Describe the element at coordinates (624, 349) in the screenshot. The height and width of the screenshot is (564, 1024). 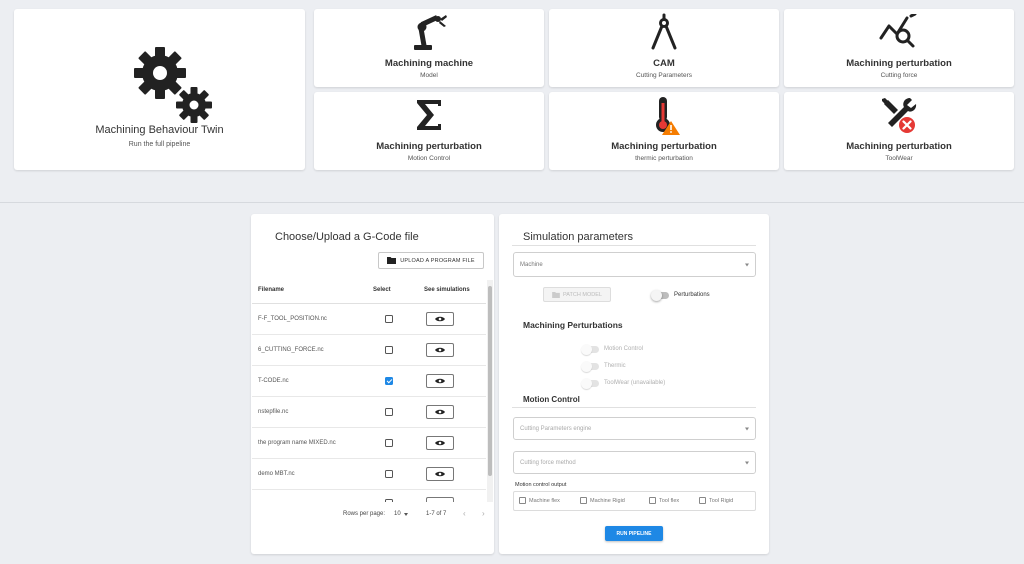
I see `motion-control-option: Motion Control` at that location.